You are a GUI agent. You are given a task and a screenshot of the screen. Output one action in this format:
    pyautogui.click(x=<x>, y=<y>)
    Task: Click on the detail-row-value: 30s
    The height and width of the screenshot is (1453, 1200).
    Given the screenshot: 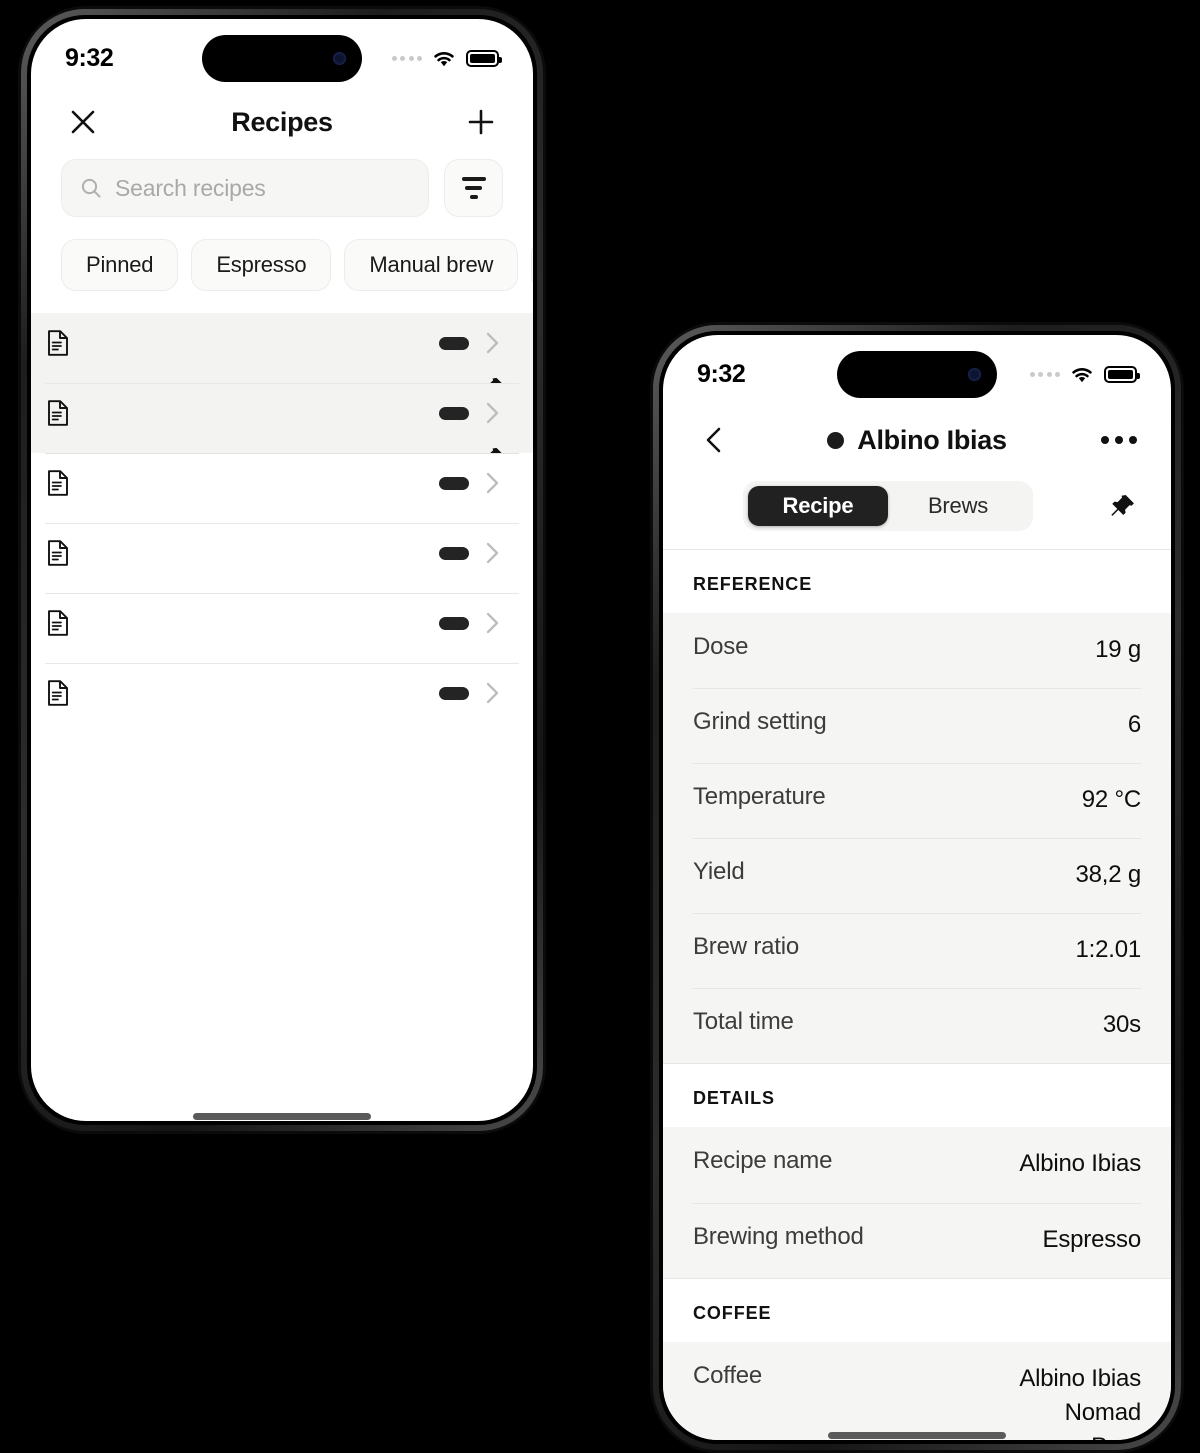 What is the action you would take?
    pyautogui.click(x=1121, y=1025)
    